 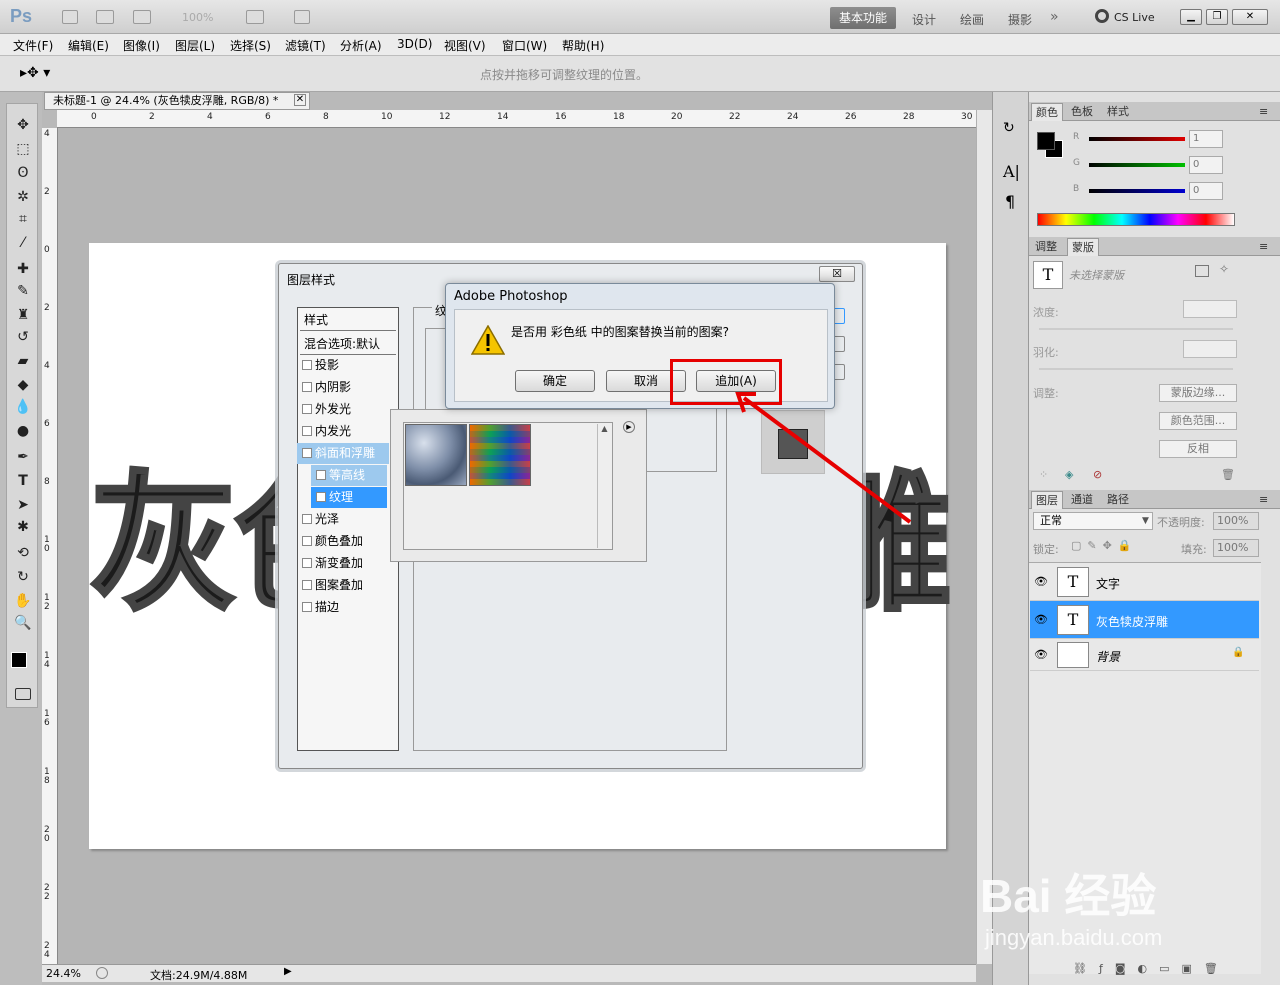 I want to click on zoom-combo: 100%, so click(x=197, y=17).